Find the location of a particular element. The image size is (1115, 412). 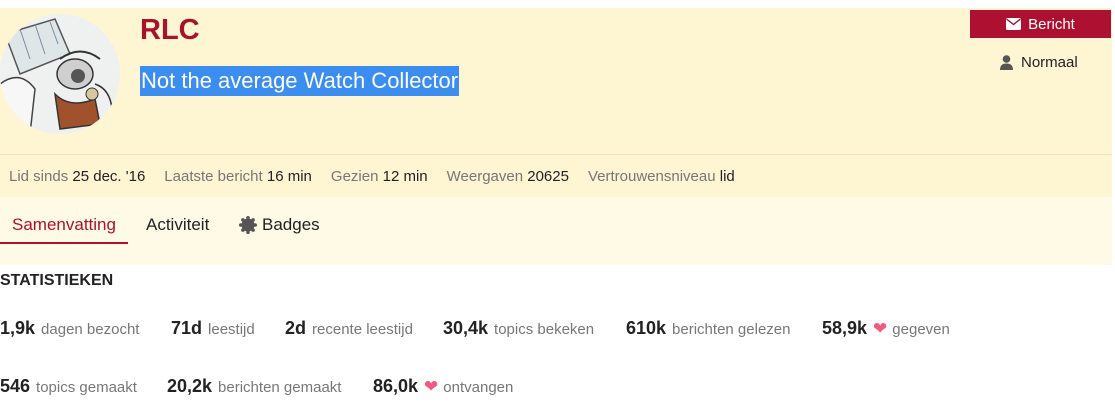

envelope-icon is located at coordinates (1014, 24).